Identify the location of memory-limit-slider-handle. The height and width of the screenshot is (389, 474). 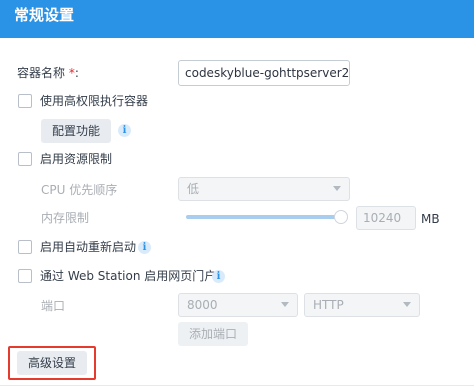
(341, 217).